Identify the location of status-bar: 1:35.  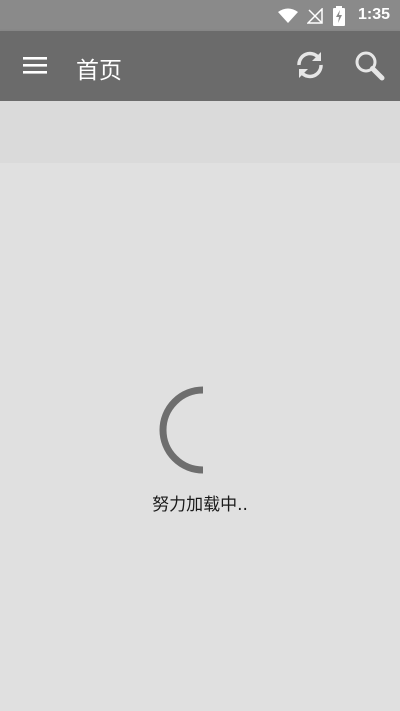
(200, 15).